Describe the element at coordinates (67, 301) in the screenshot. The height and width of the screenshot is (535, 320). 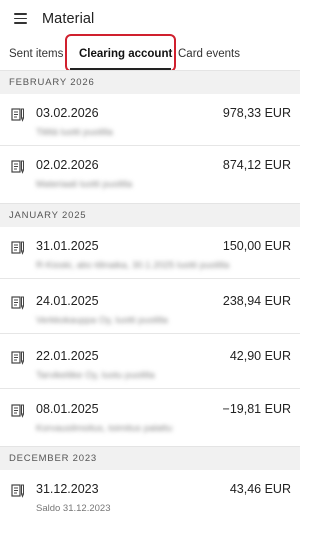
I see `row-date: 24.01.2025` at that location.